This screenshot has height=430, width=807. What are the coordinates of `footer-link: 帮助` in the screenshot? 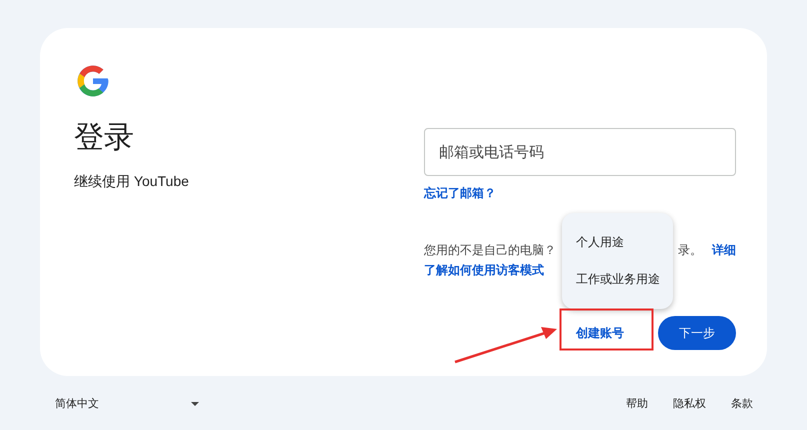 It's located at (637, 403).